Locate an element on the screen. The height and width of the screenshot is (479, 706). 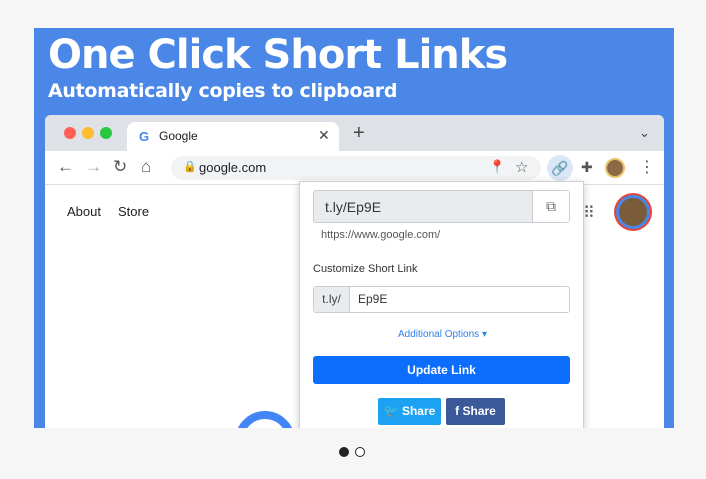
update-link-button: Update Link is located at coordinates (441, 370).